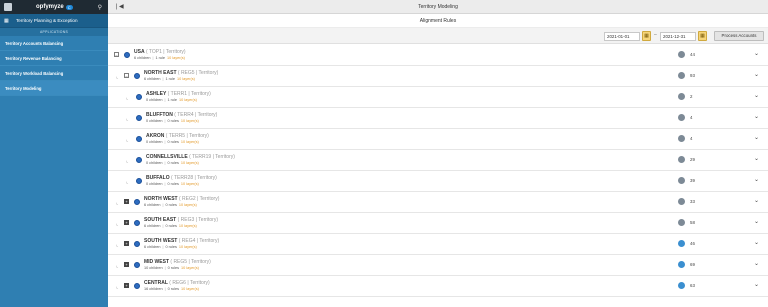 This screenshot has height=307, width=768. Describe the element at coordinates (159, 115) in the screenshot. I see `territory-name: BLUFFTON` at that location.